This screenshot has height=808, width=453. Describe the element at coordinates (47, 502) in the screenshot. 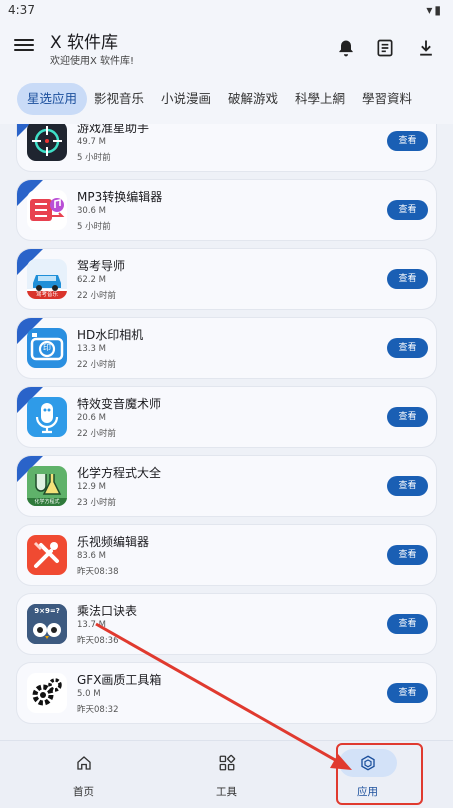

I see `icon-caption: 化学方程式` at that location.